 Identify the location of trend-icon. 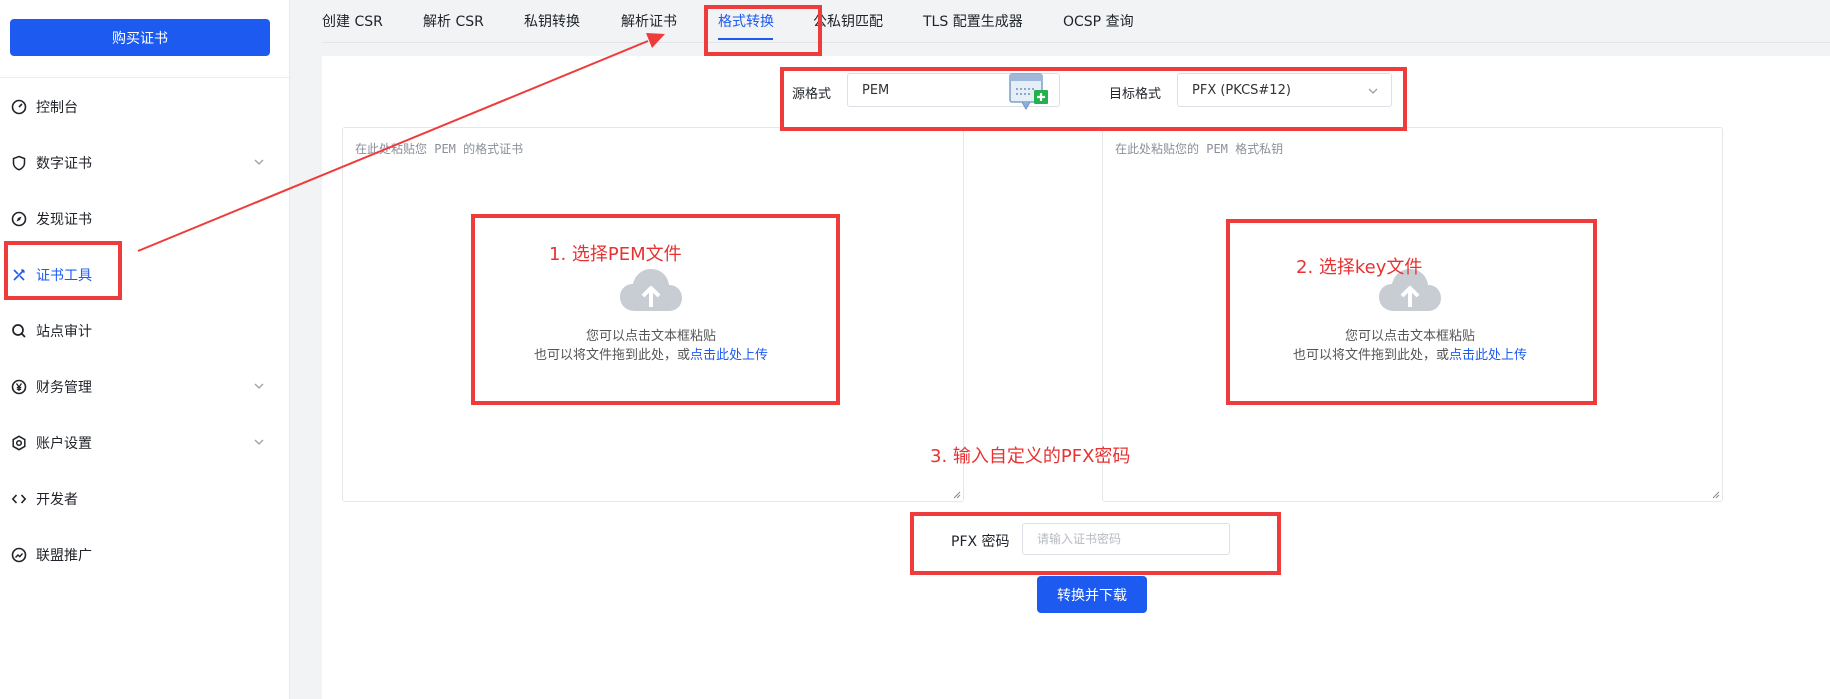
(19, 555).